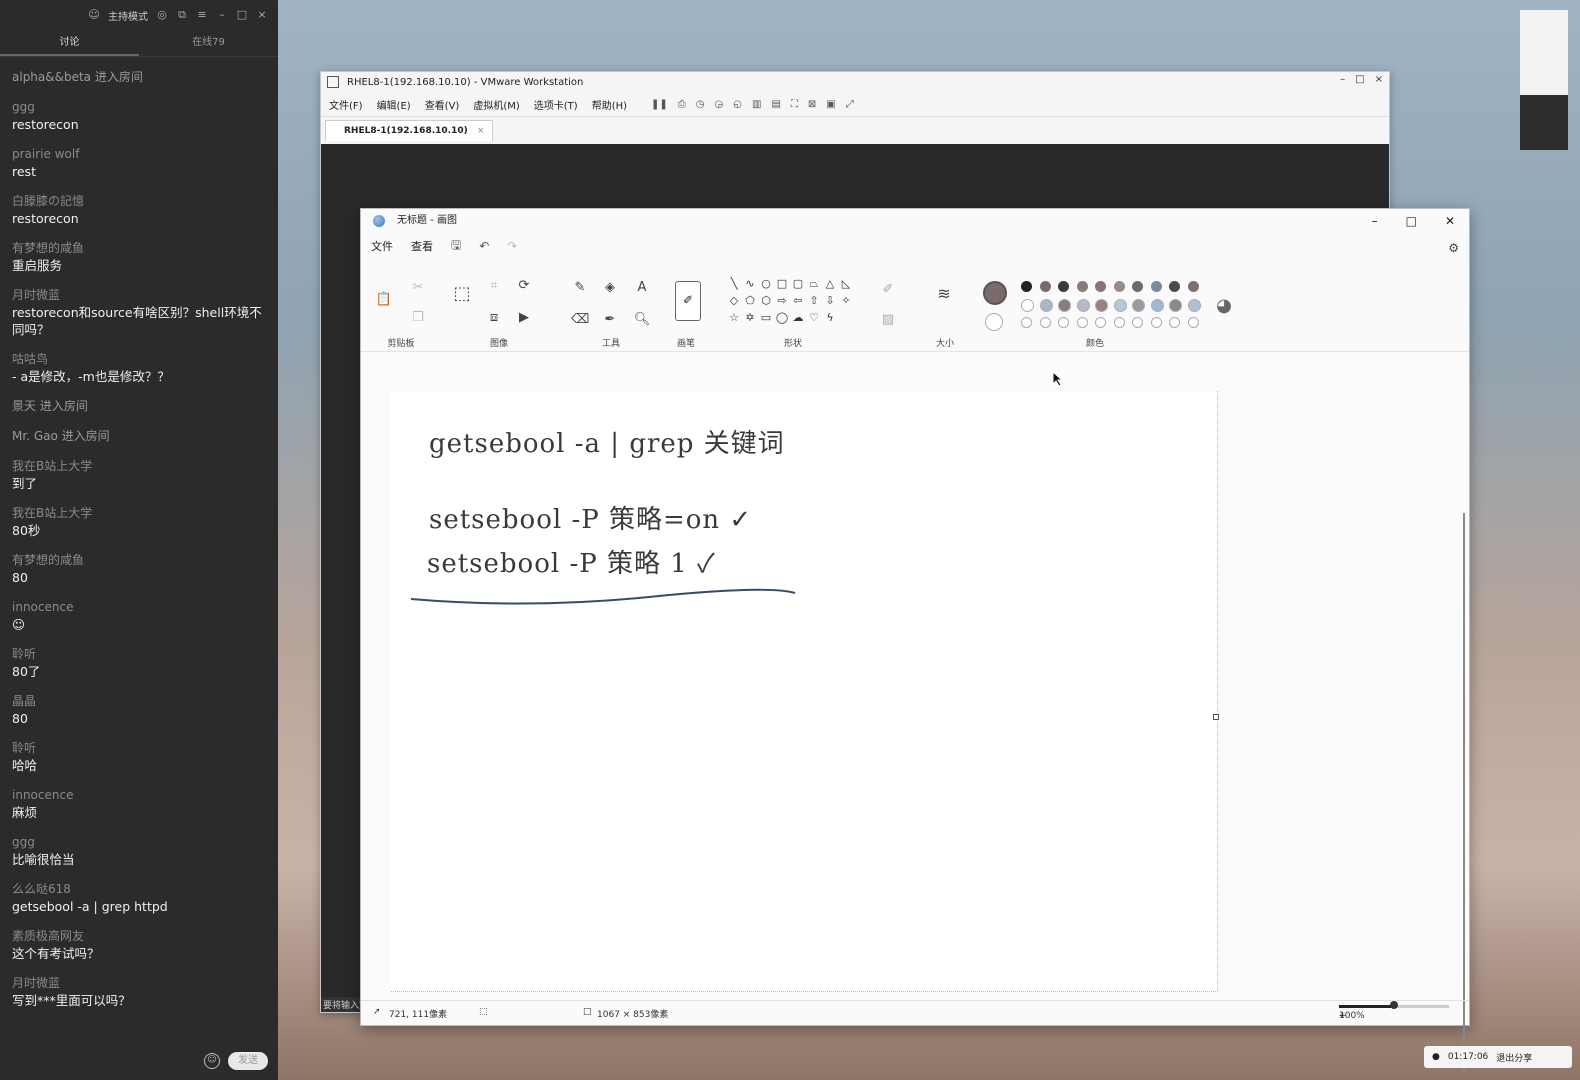 The width and height of the screenshot is (1580, 1080). I want to click on size-icon: ≋, so click(944, 294).